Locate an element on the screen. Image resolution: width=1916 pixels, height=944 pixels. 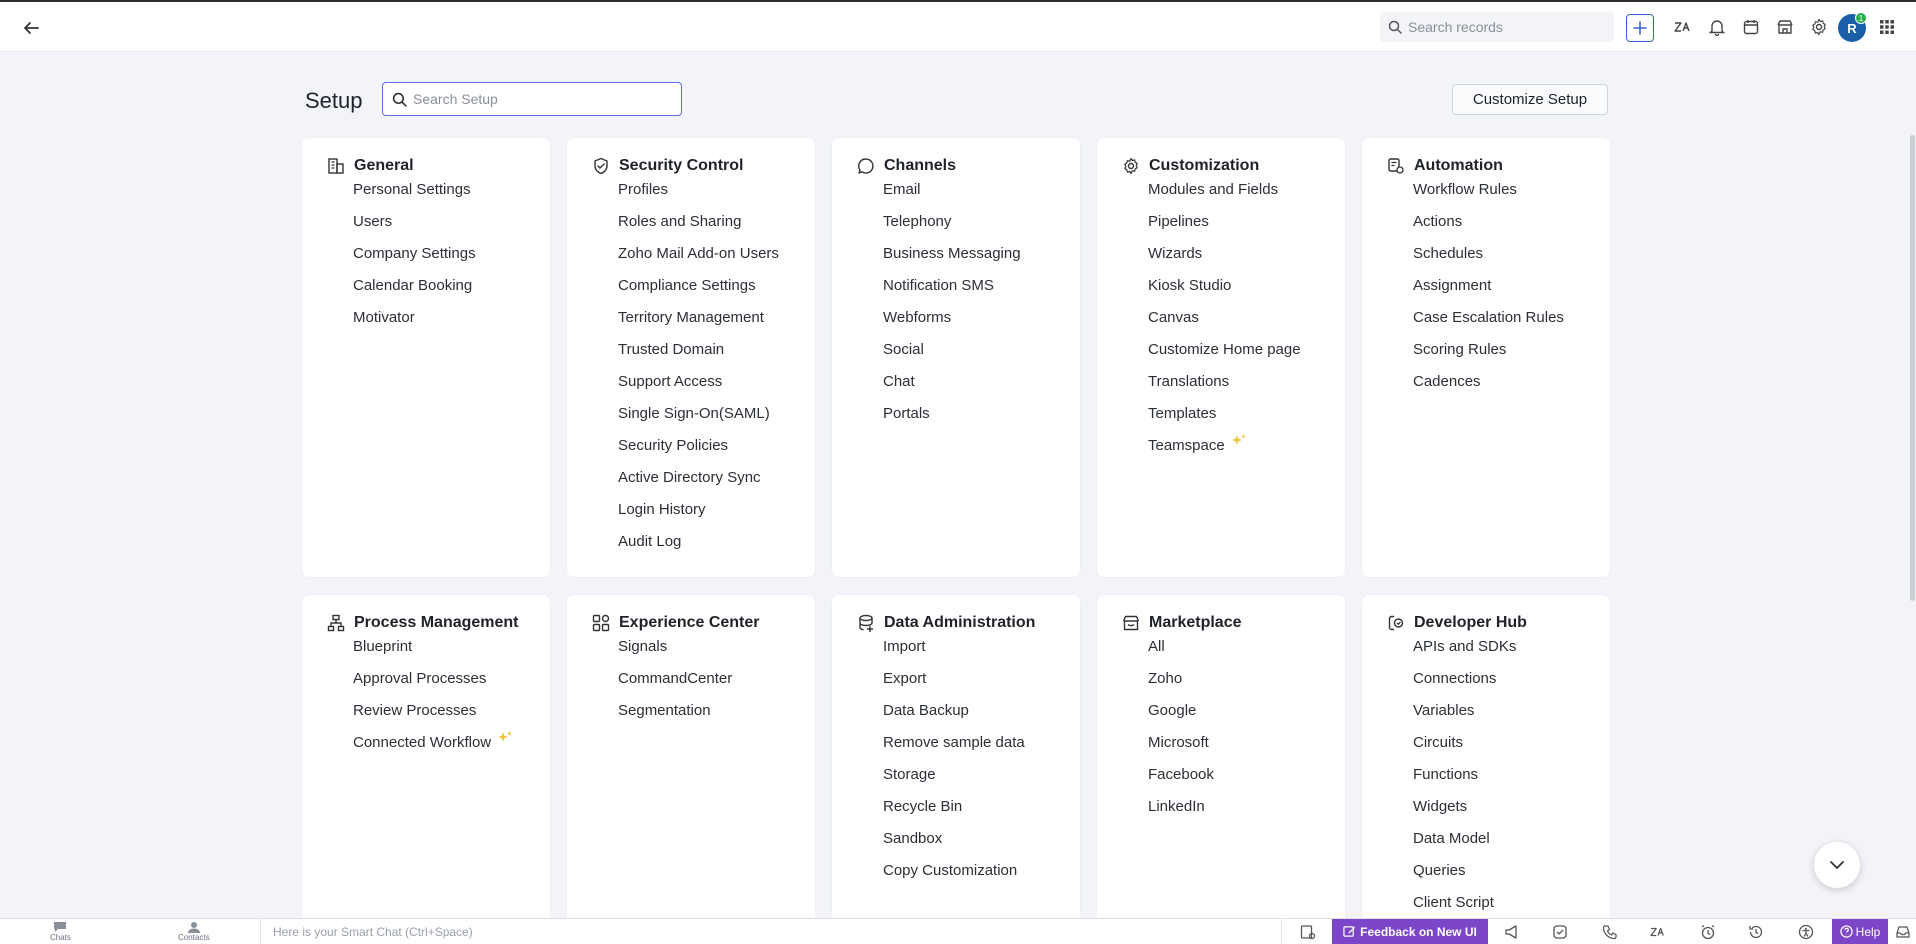
link-apis-and-sdks: APIs and SDKs is located at coordinates (1464, 654).